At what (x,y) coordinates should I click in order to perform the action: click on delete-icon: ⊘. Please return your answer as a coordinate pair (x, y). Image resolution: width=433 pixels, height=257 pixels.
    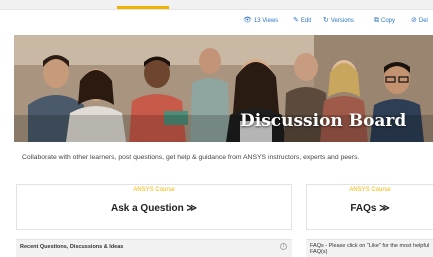
    Looking at the image, I should click on (414, 20).